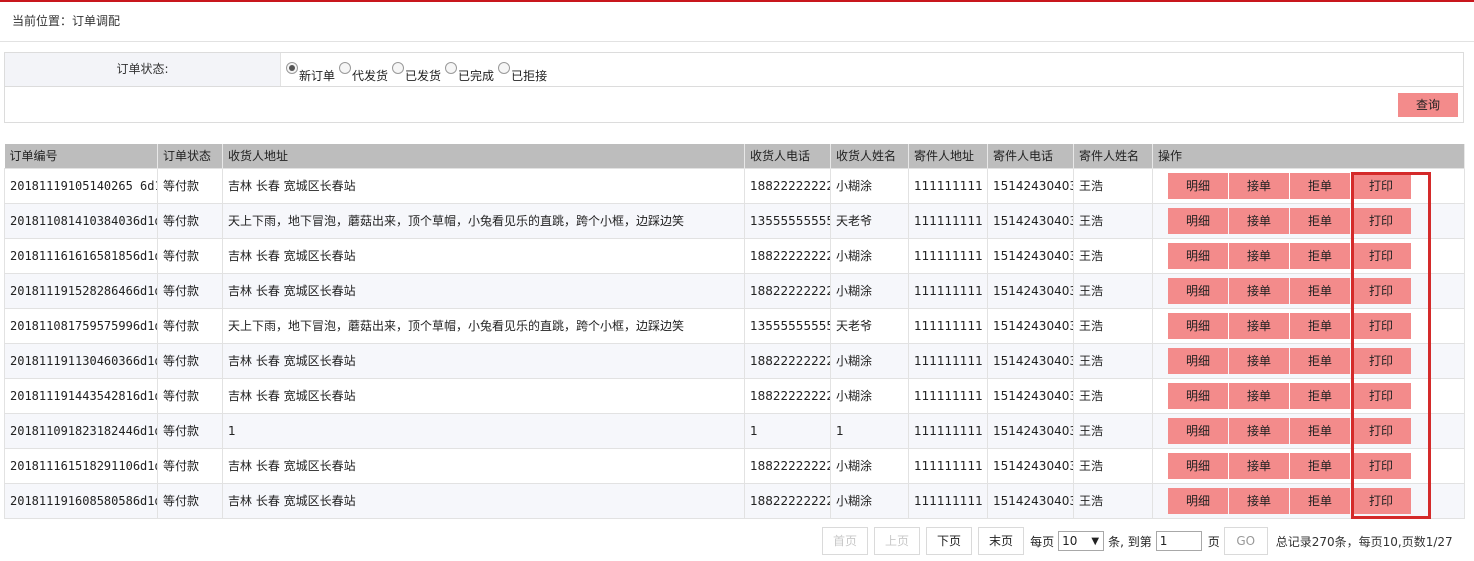 This screenshot has width=1474, height=561. Describe the element at coordinates (1113, 156) in the screenshot. I see `column-header: 寄件人姓名` at that location.